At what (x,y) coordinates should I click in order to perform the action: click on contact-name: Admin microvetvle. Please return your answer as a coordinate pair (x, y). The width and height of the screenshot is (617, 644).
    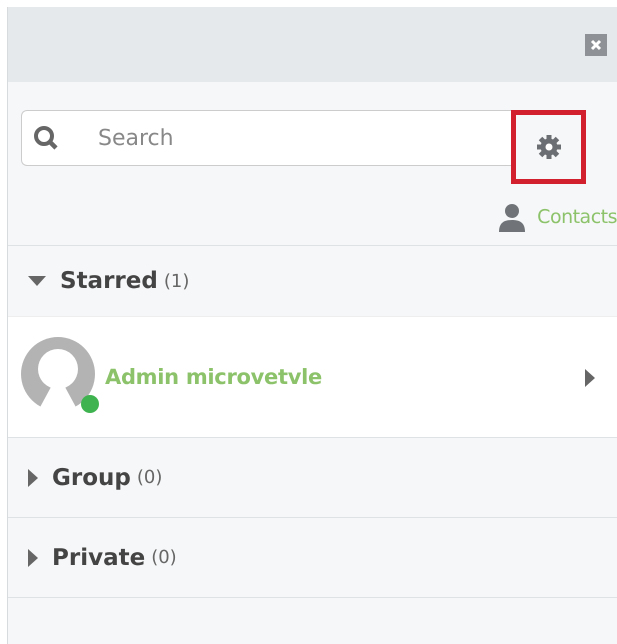
    Looking at the image, I should click on (213, 377).